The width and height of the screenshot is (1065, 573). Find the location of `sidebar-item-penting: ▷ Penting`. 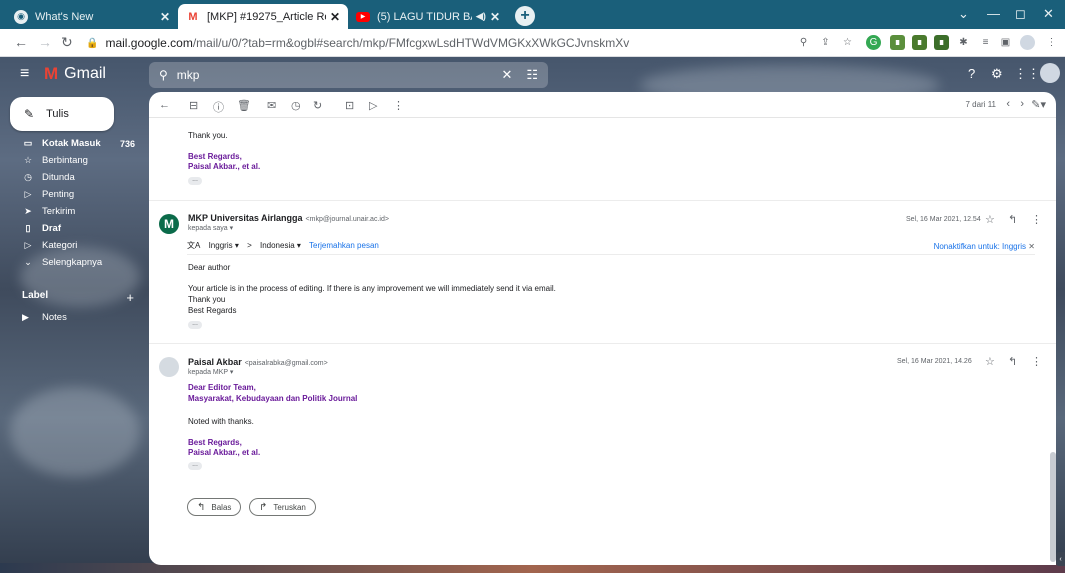

sidebar-item-penting: ▷ Penting is located at coordinates (72, 194).